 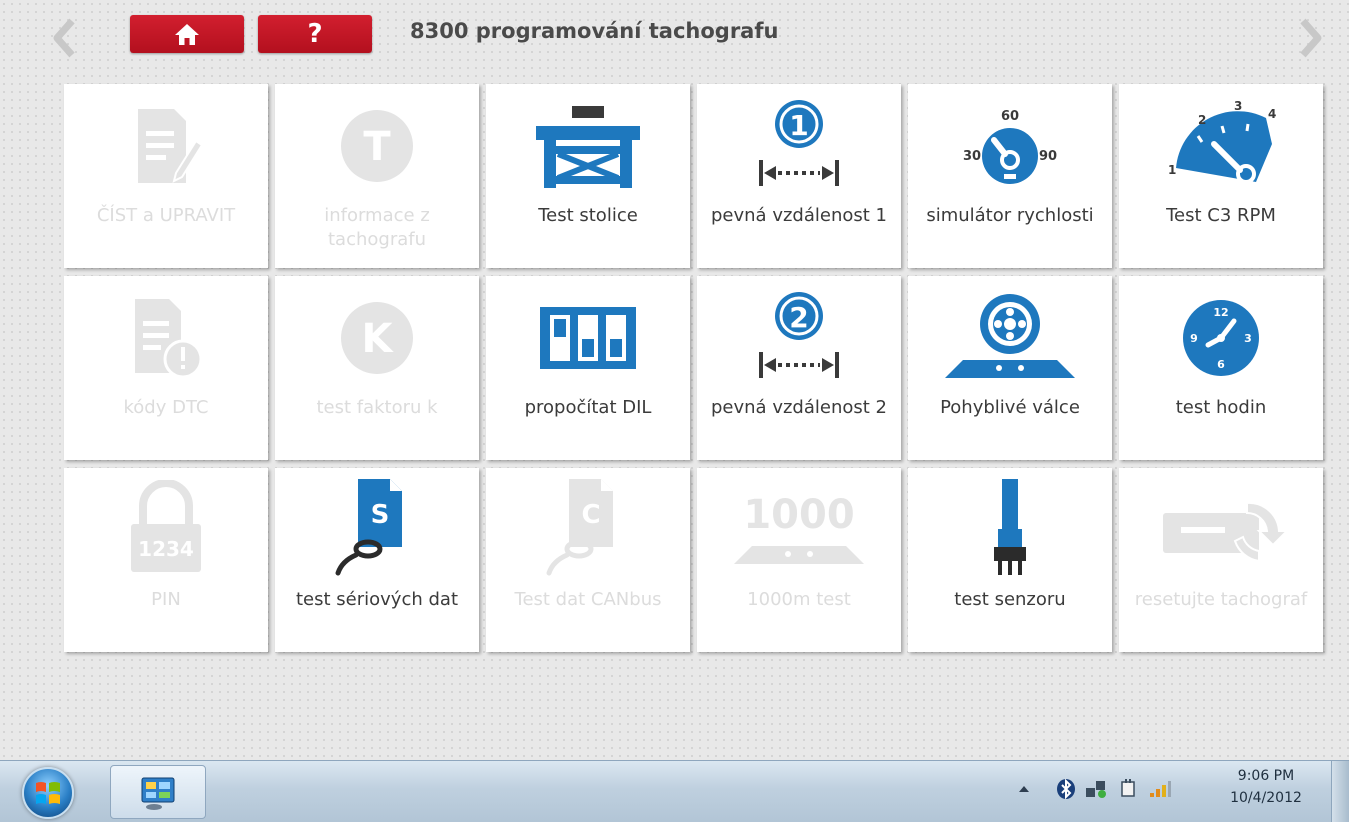 What do you see at coordinates (588, 599) in the screenshot?
I see `tile-label: Test dat CANbus` at bounding box center [588, 599].